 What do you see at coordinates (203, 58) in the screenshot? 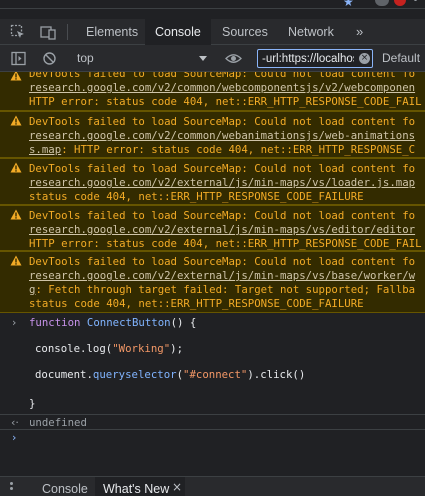
I see `chevron-down-icon` at bounding box center [203, 58].